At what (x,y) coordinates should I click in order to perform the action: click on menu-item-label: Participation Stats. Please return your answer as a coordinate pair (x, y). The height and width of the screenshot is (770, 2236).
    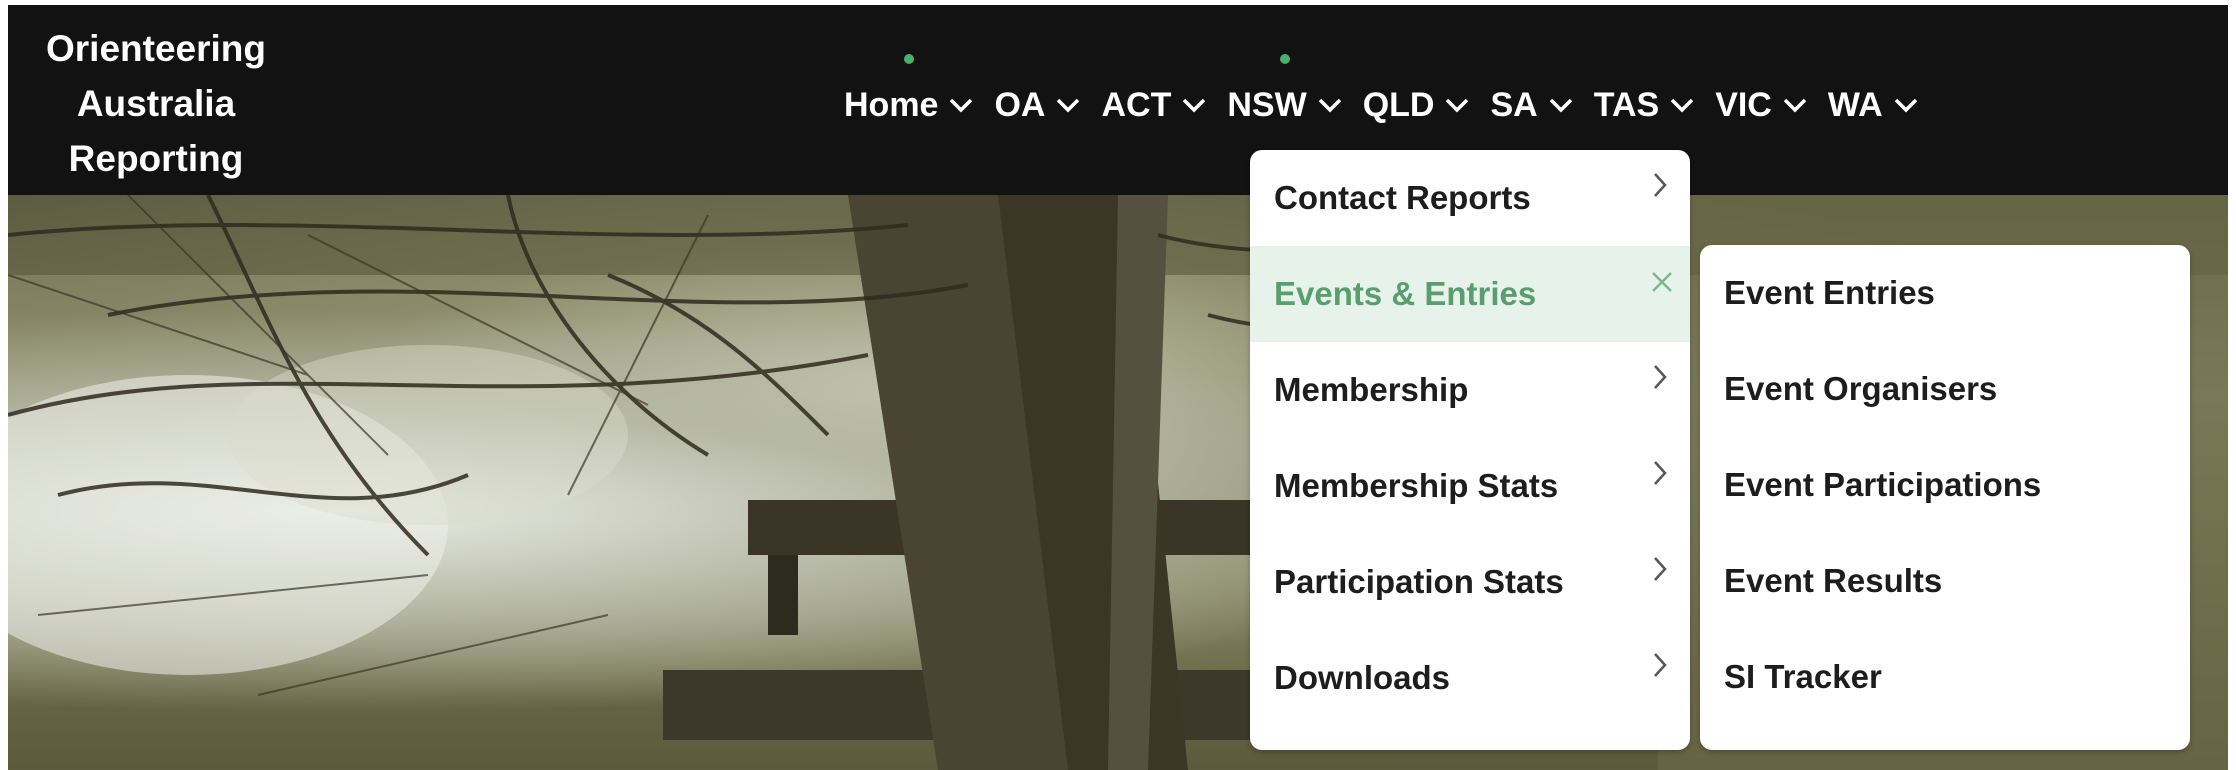
    Looking at the image, I should click on (1419, 581).